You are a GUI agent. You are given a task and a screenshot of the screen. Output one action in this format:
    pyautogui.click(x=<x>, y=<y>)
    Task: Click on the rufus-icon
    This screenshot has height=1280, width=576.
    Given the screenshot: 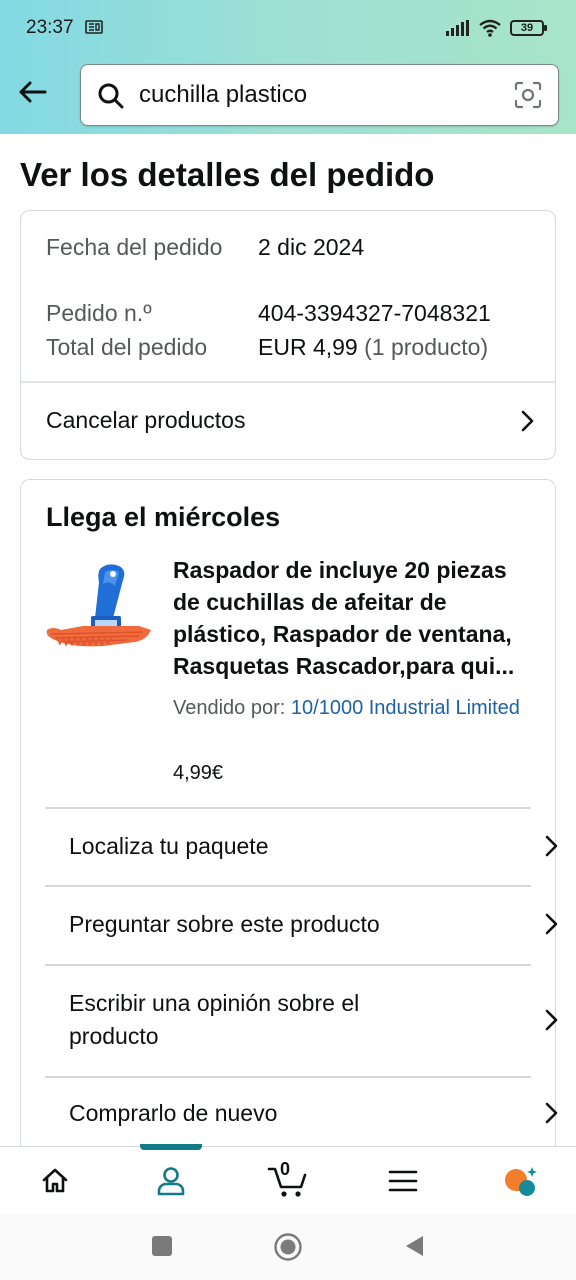 What is the action you would take?
    pyautogui.click(x=521, y=1181)
    